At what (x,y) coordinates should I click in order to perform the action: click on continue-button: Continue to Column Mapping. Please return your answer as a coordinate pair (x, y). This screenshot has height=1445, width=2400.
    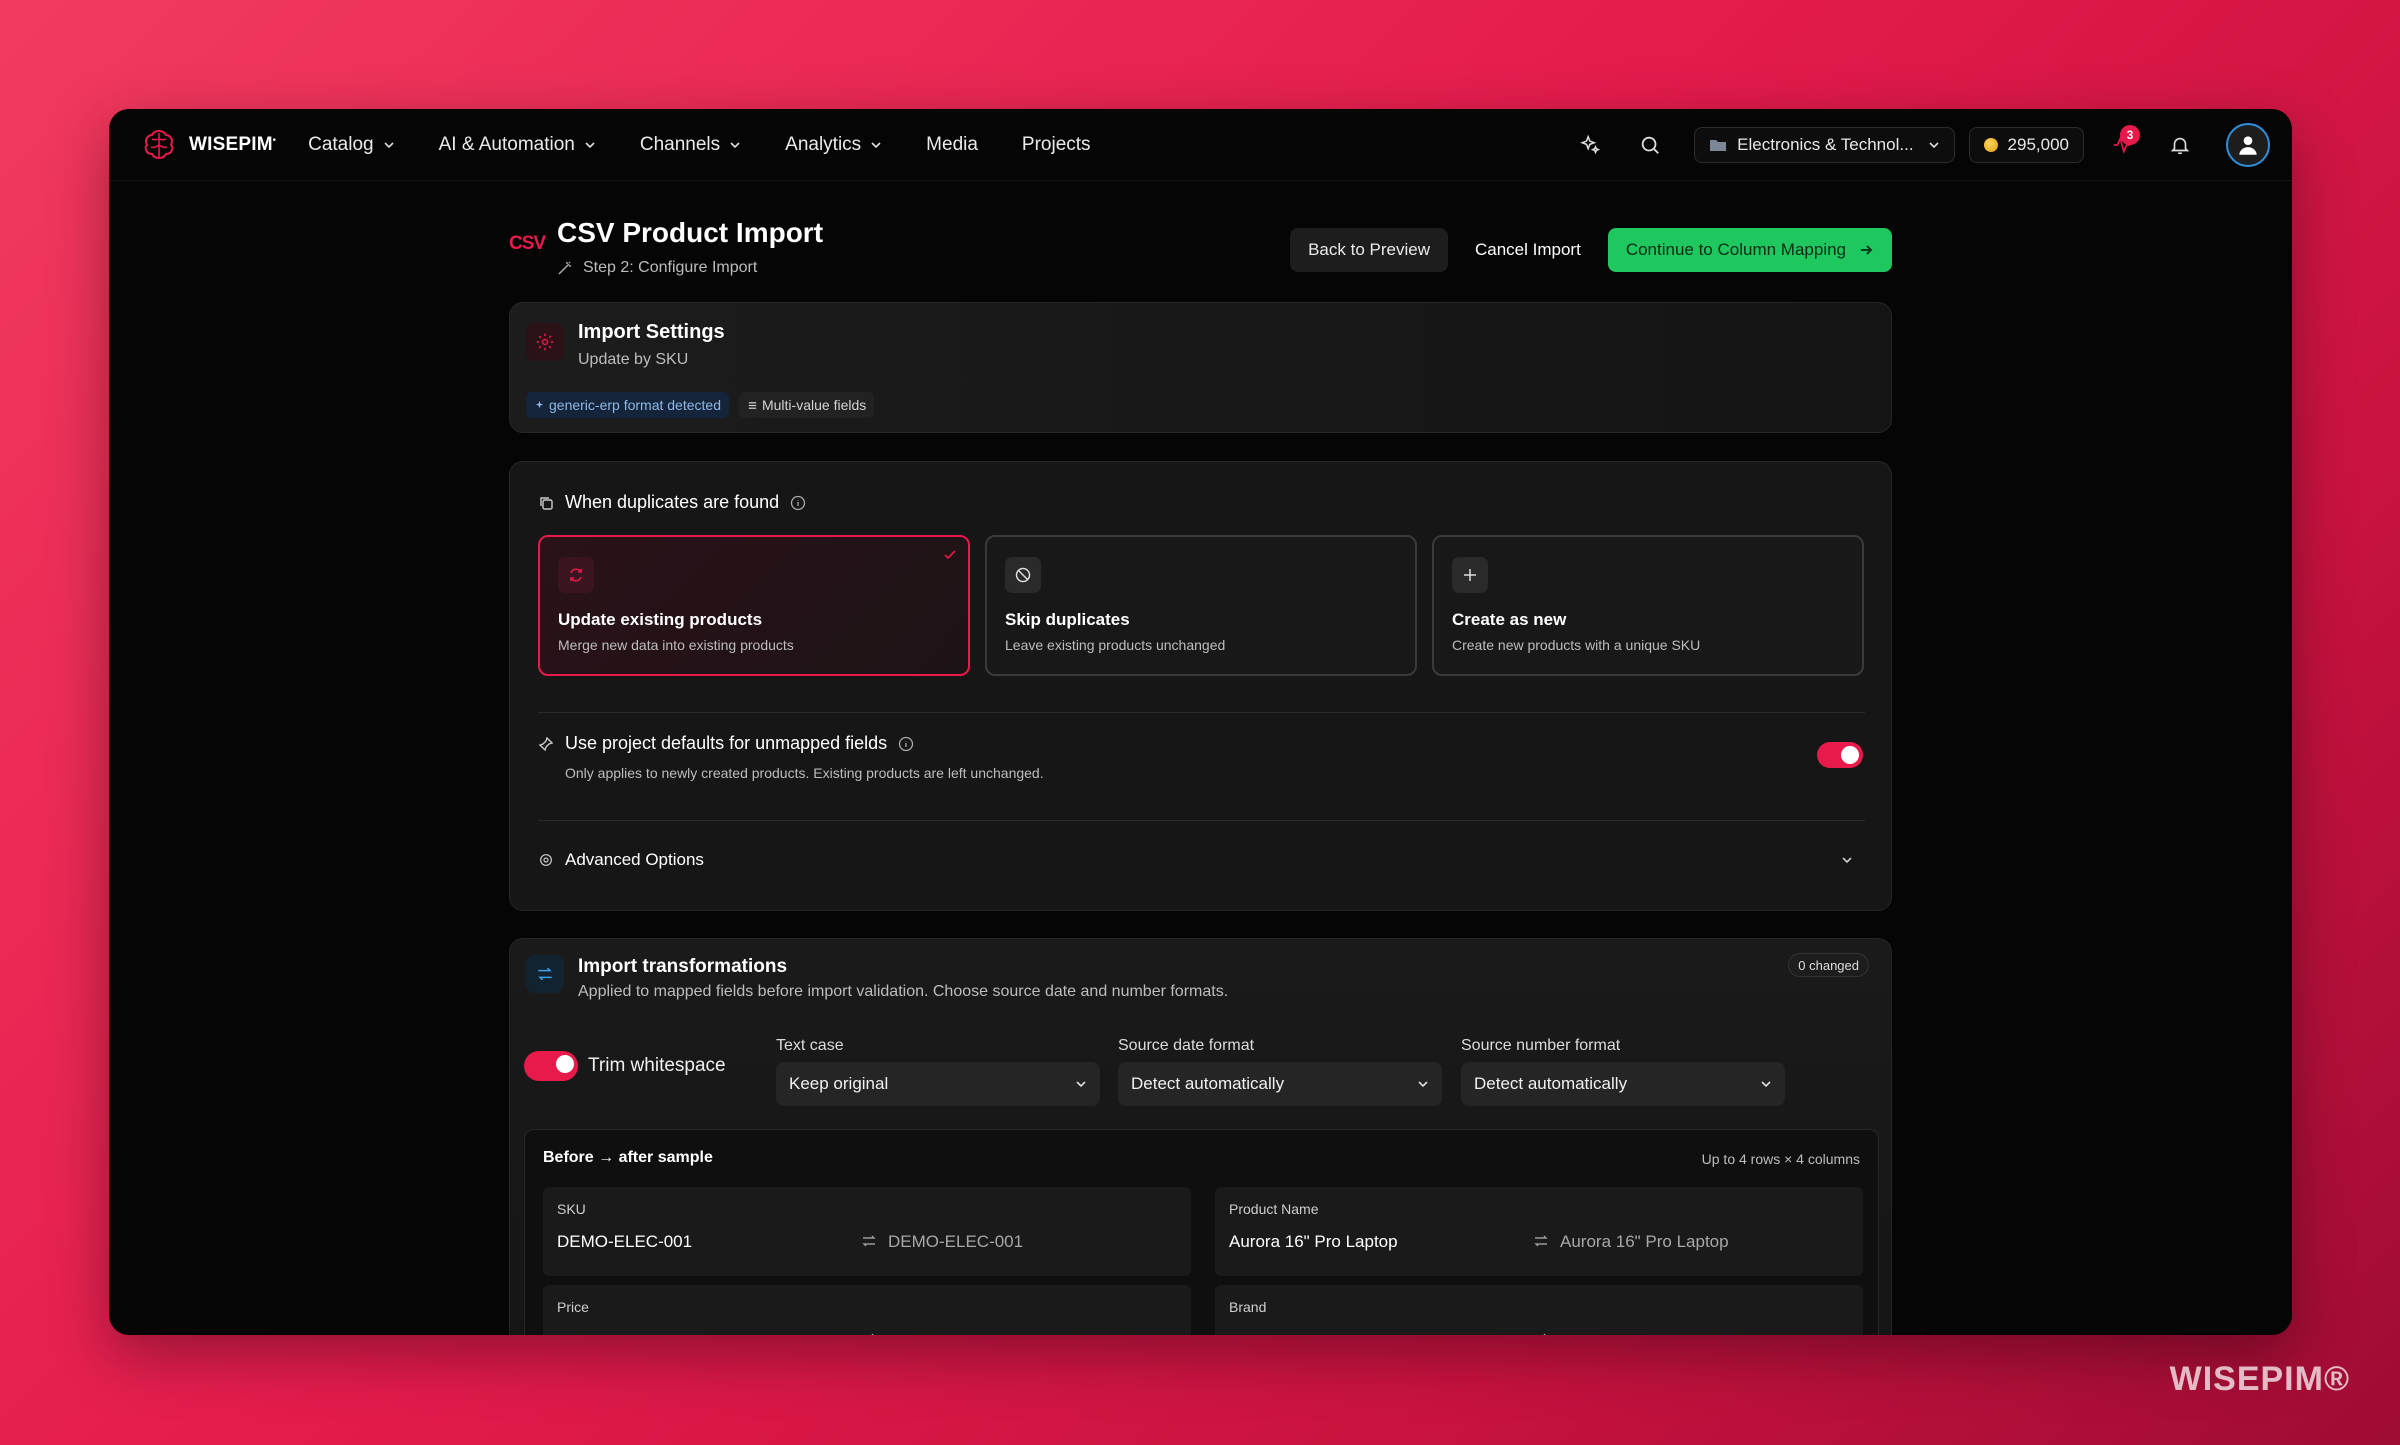
    Looking at the image, I should click on (1749, 250).